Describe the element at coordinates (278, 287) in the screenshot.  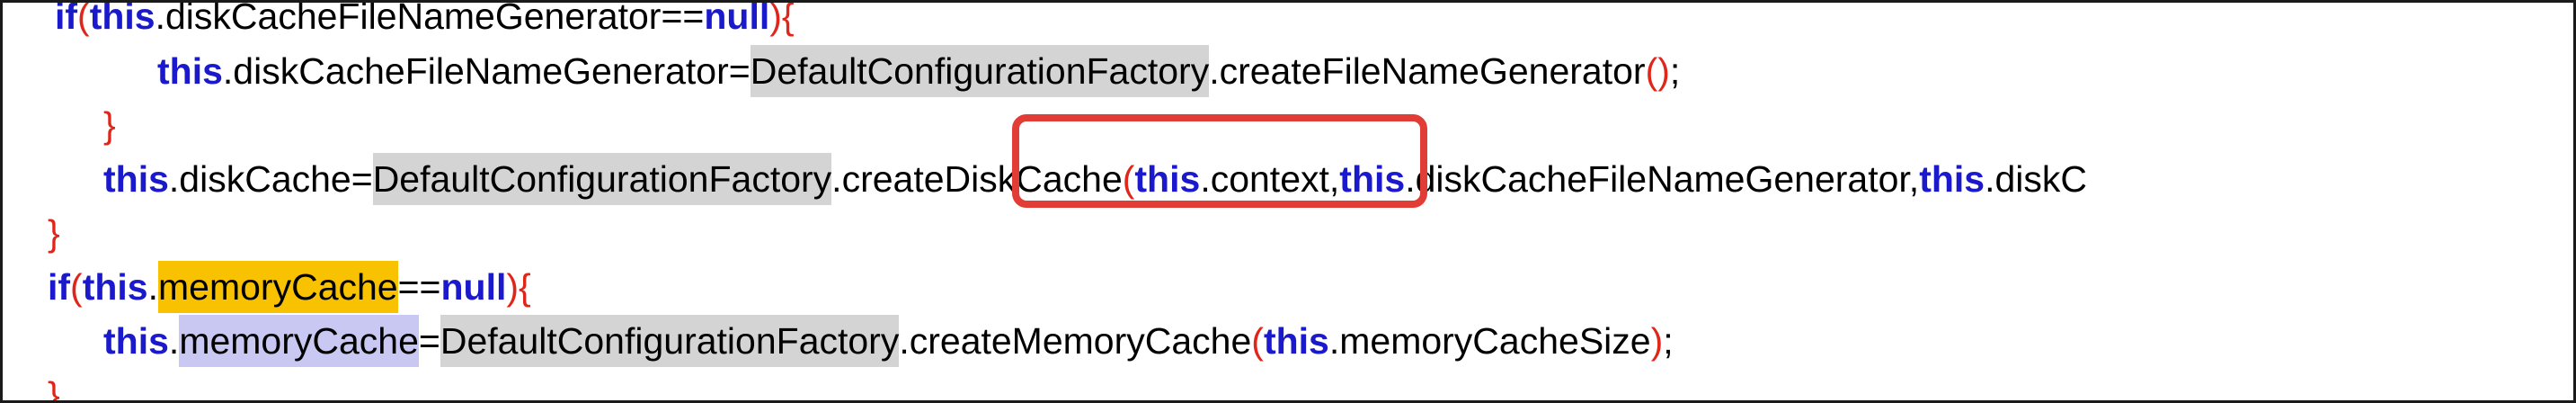
I see `field-occurrence-highlighted: memoryCache` at that location.